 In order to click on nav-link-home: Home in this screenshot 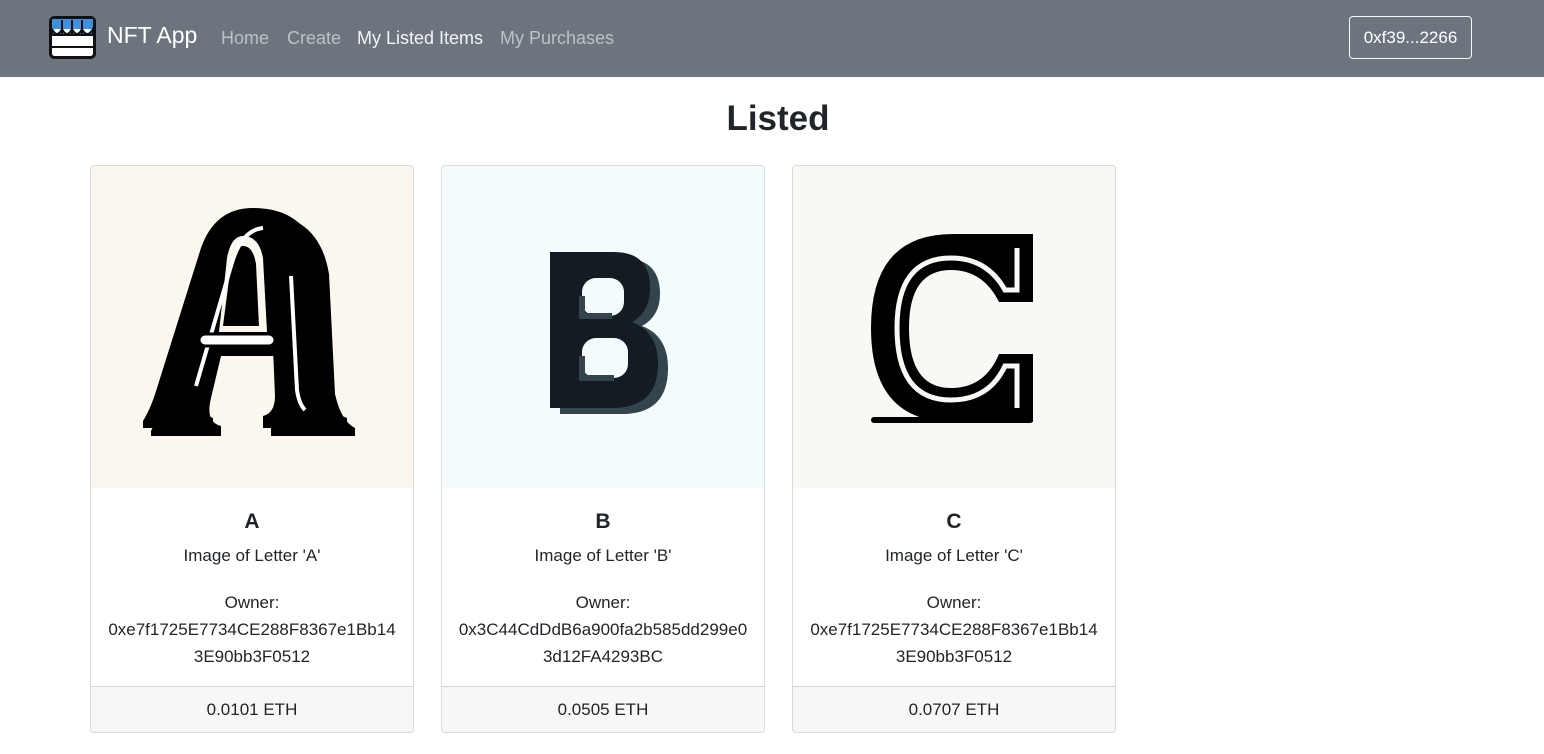, I will do `click(245, 38)`.